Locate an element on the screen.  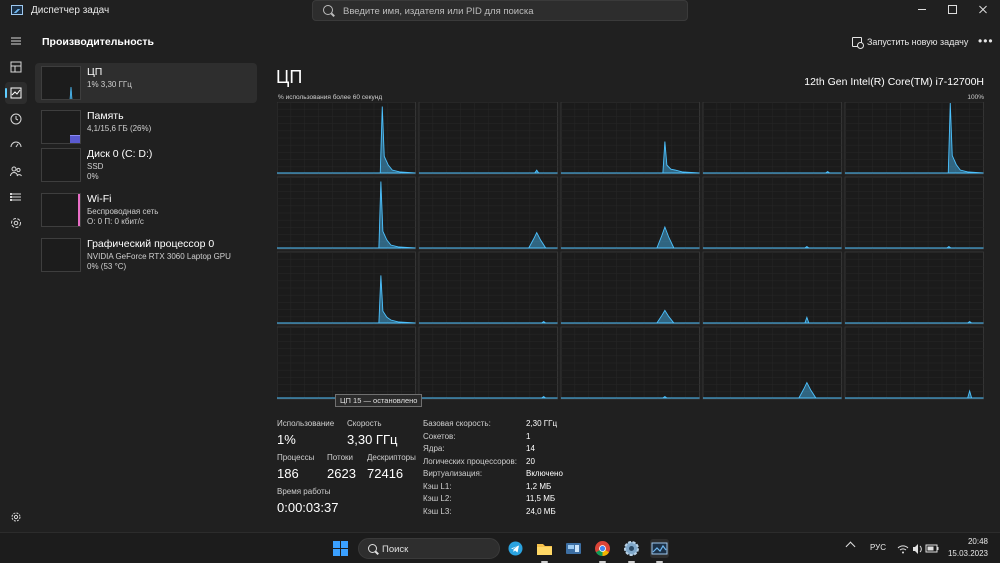
perf-item-detail-2: 0% (53 °C) is located at coordinates (107, 266).